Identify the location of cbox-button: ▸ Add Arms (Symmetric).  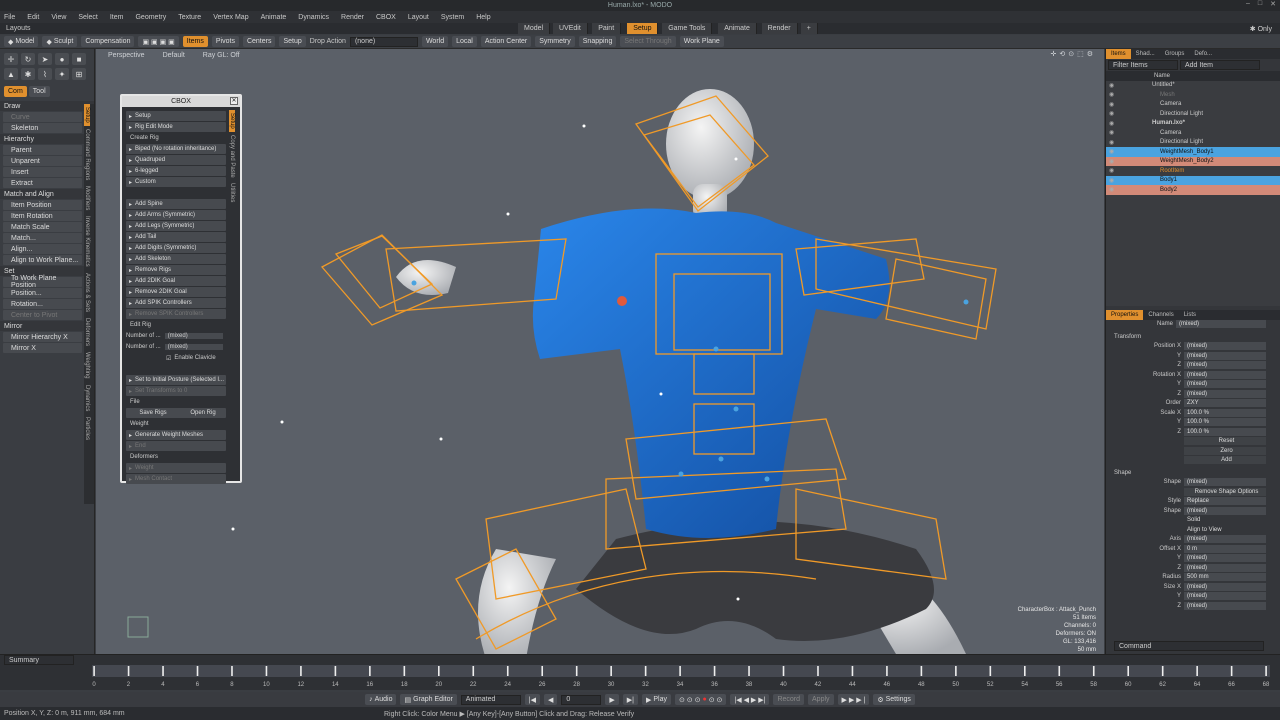
(176, 215).